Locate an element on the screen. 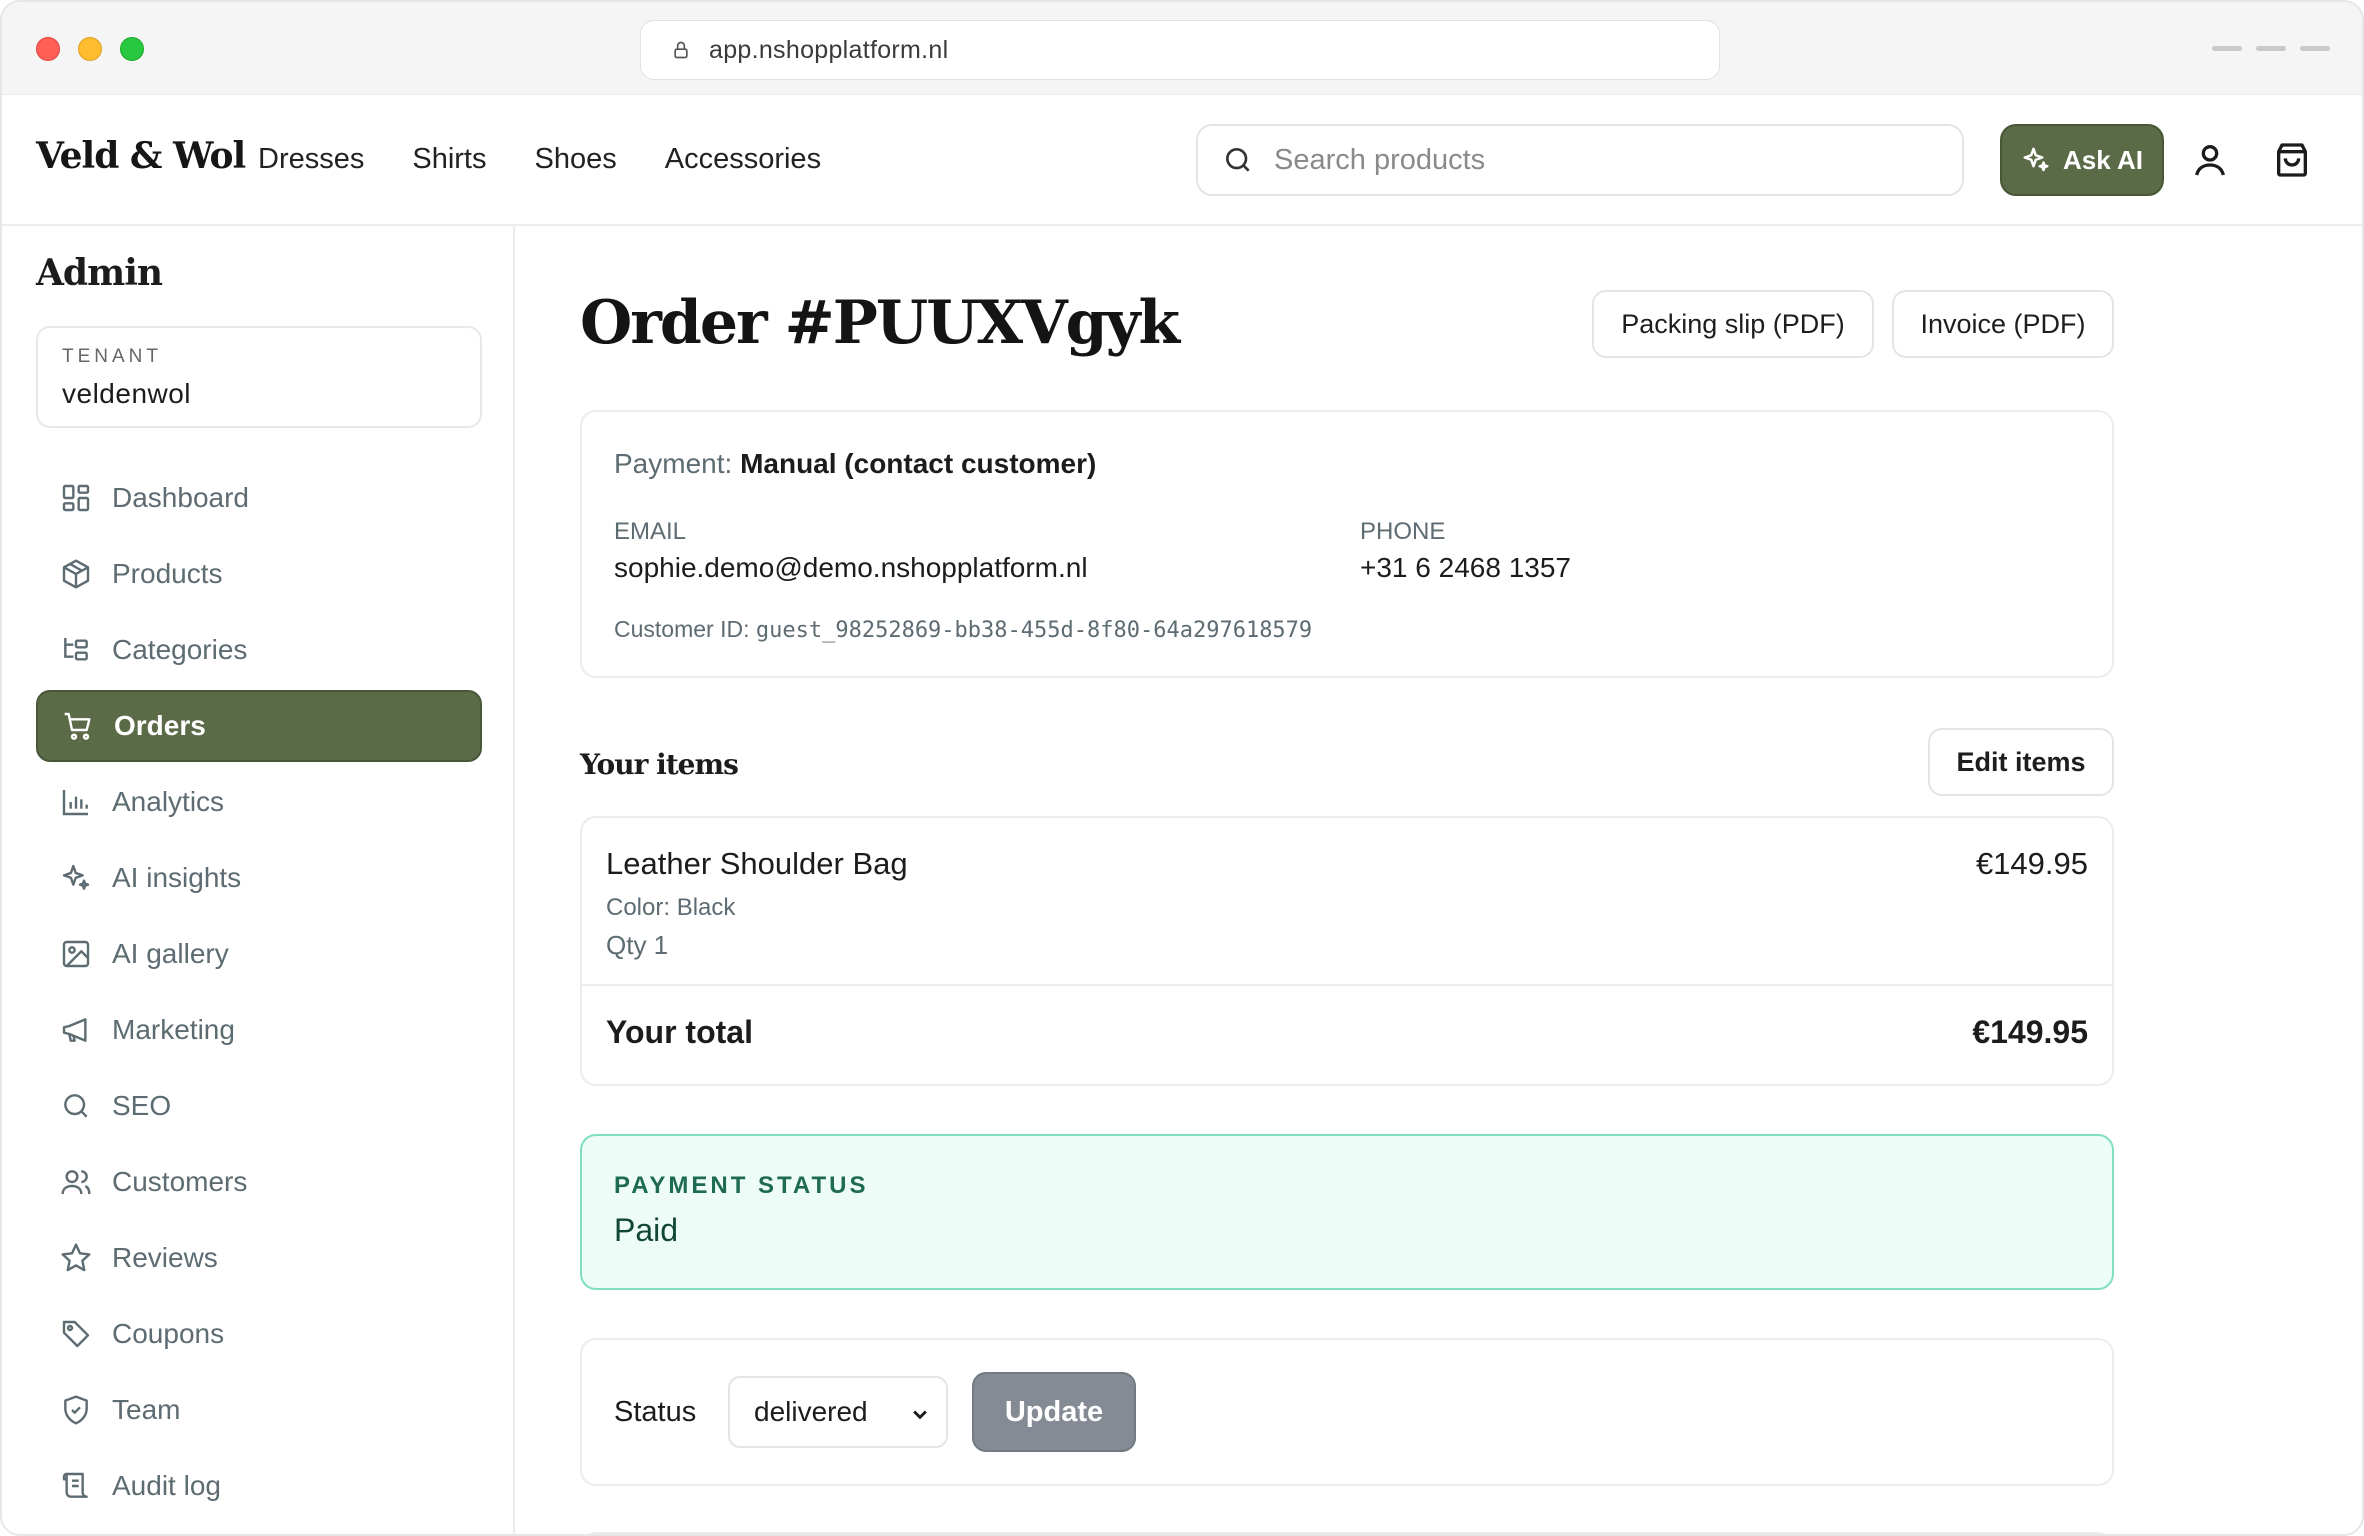 Image resolution: width=2364 pixels, height=1536 pixels. sidebar-item-reviews: Reviews is located at coordinates (259, 1258).